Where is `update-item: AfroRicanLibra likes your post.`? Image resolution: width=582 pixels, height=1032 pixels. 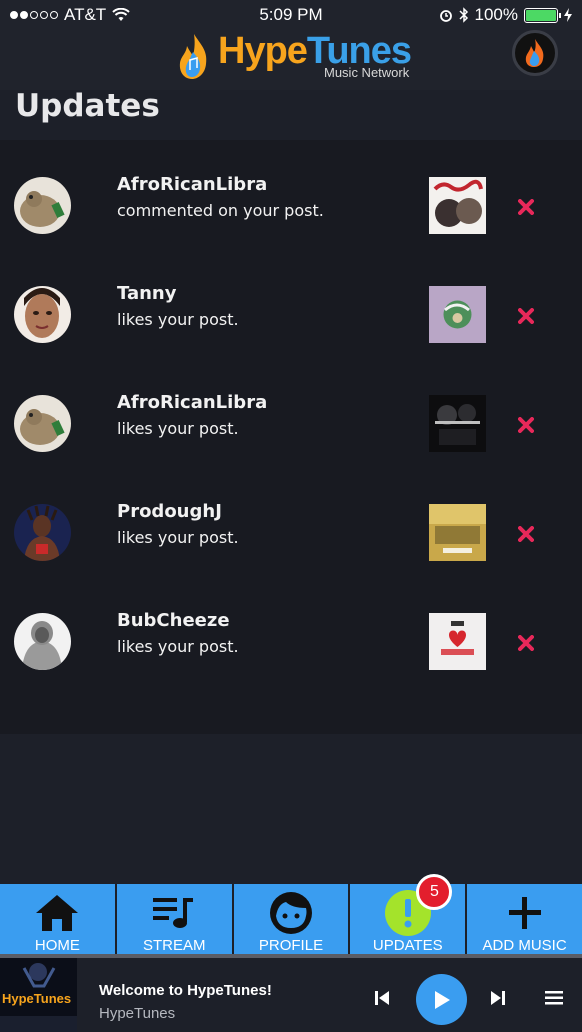
update-item: AfroRicanLibra likes your post. is located at coordinates (291, 412).